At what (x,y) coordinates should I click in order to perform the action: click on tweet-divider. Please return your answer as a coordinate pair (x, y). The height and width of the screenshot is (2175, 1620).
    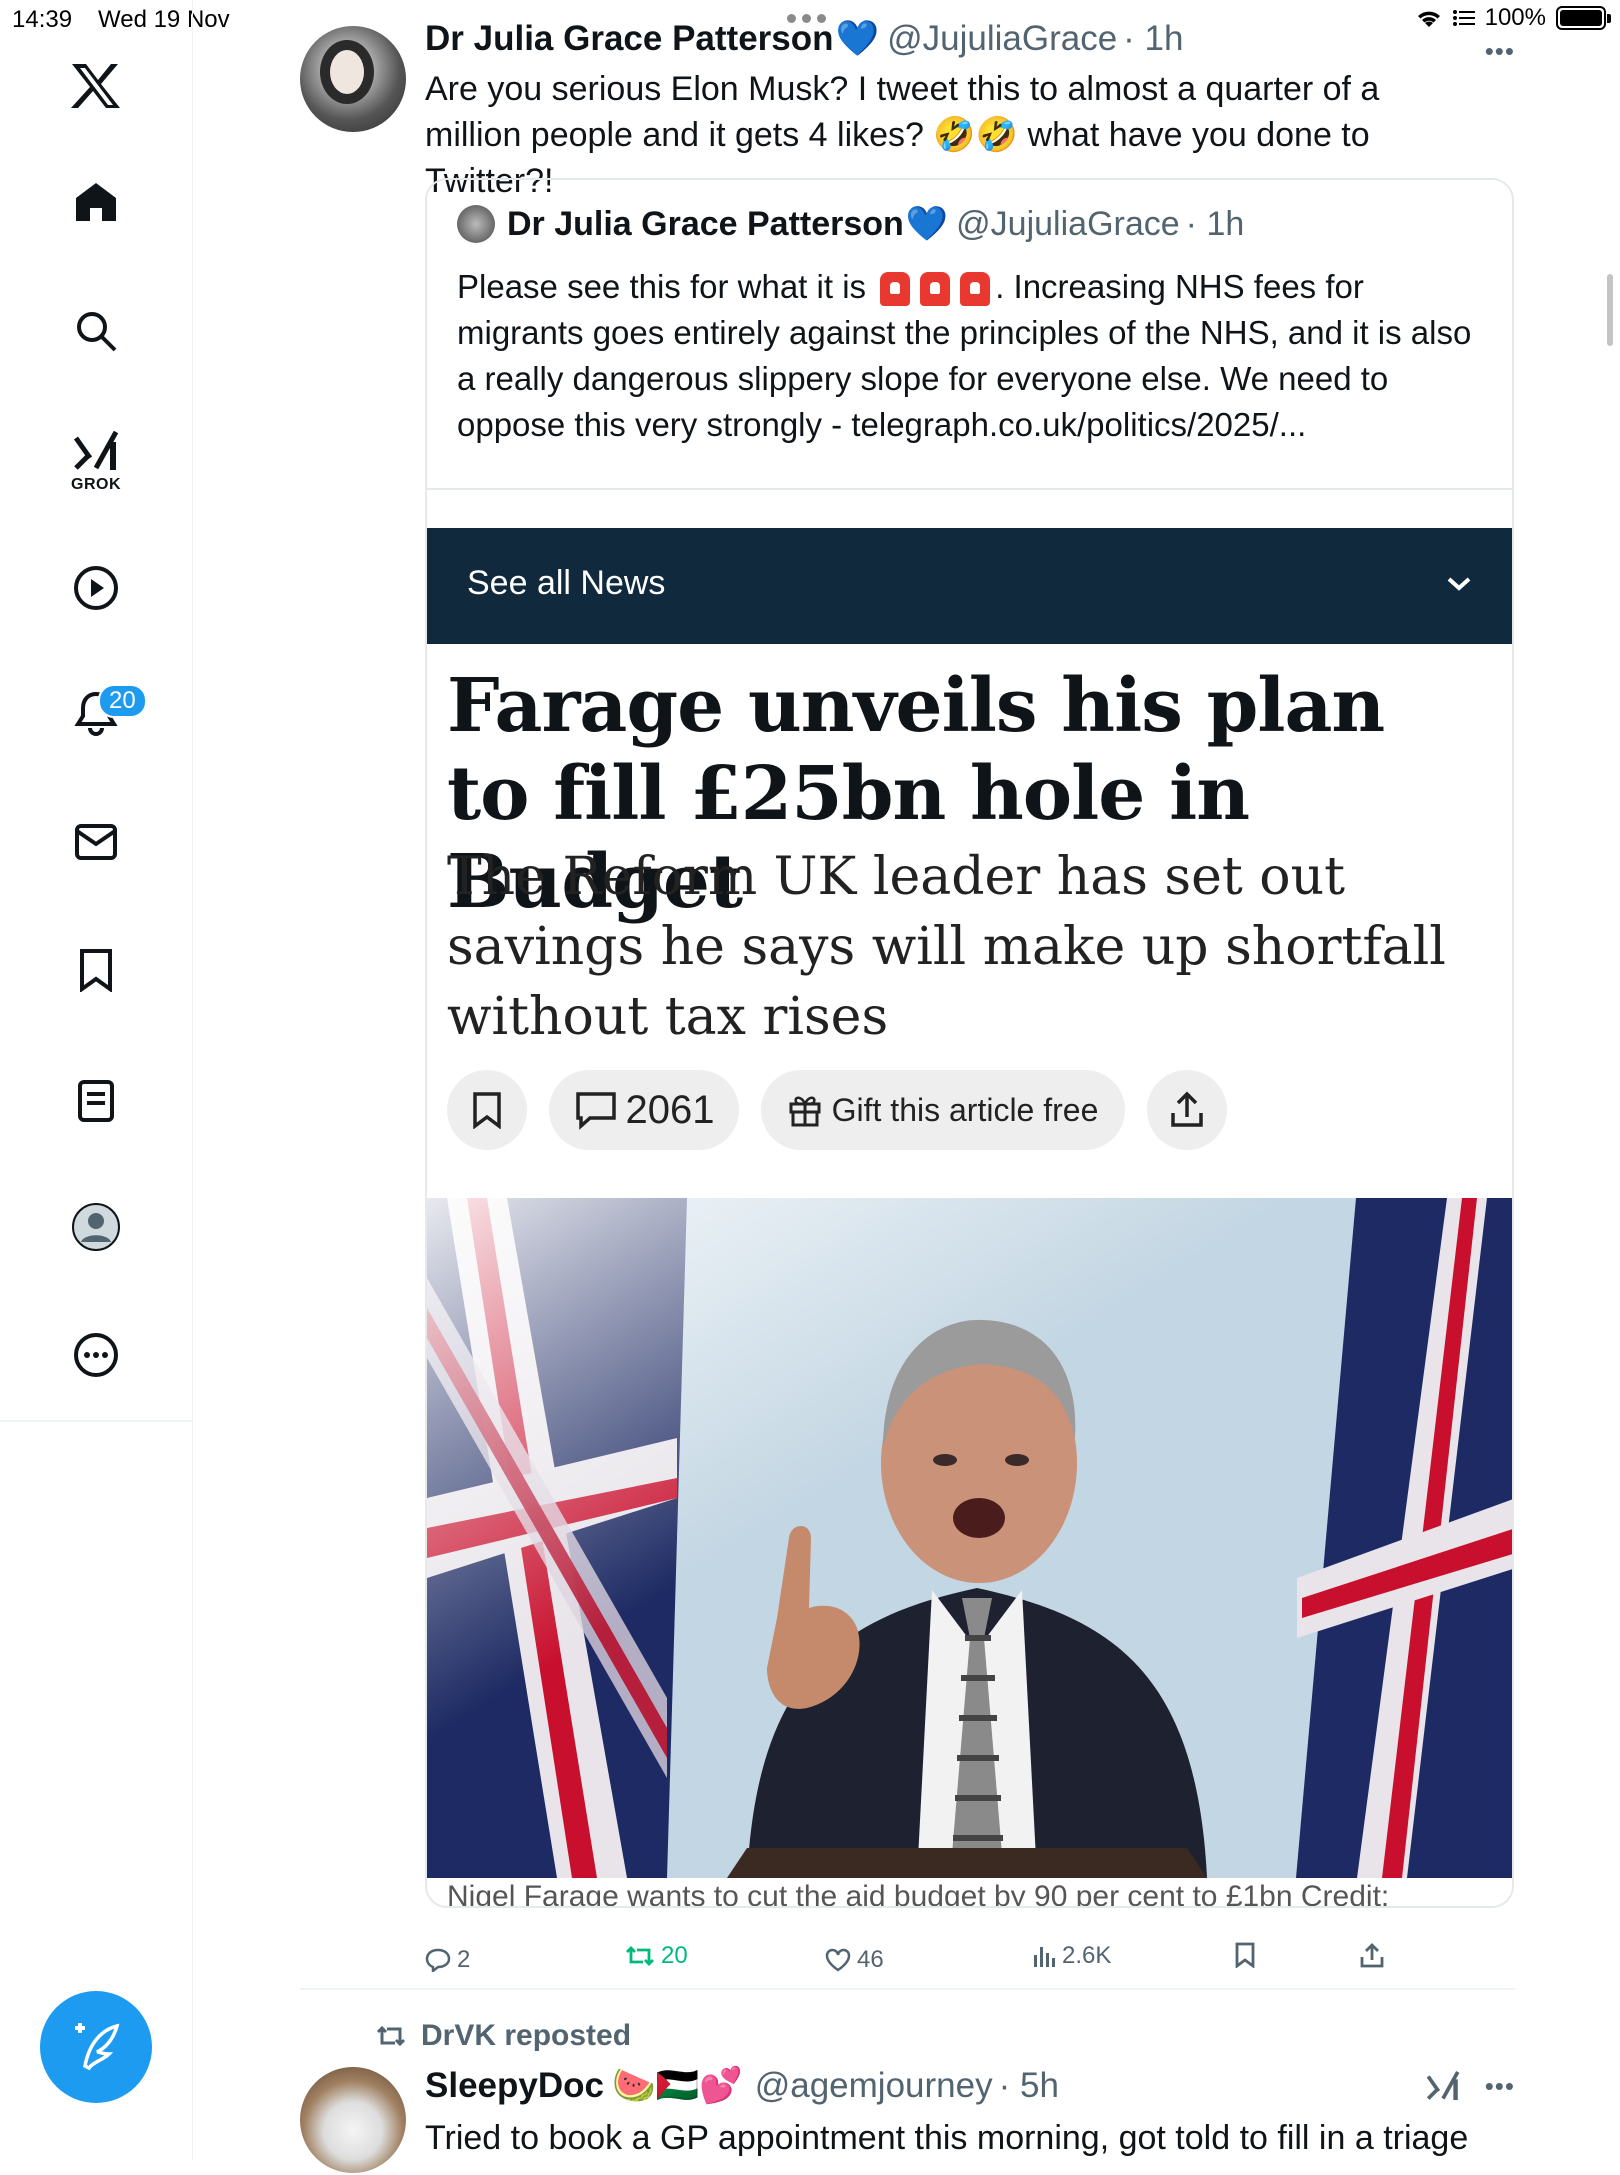
    Looking at the image, I should click on (907, 1989).